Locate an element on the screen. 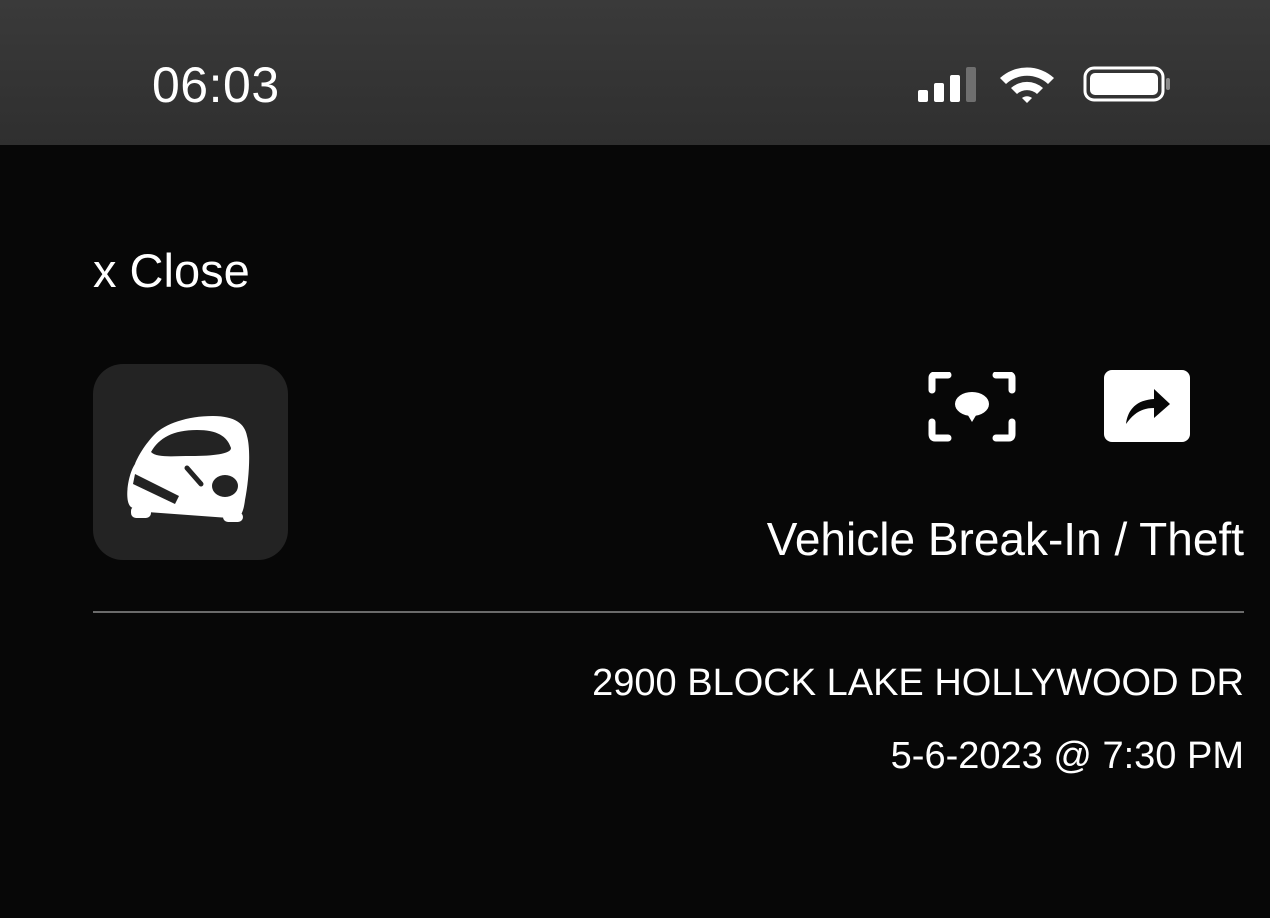 The image size is (1270, 918). cellular-signal-icon is located at coordinates (947, 84).